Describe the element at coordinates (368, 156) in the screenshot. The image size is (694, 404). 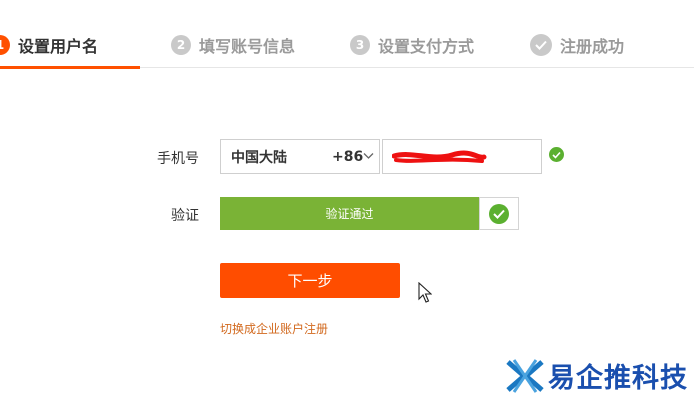
I see `chevron-down-icon` at that location.